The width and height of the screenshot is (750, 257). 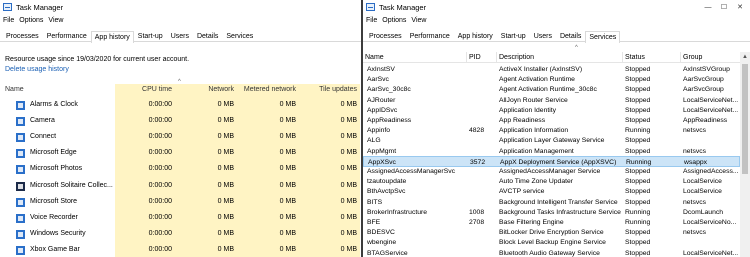 I want to click on sort-arrow-icon: ^, so click(x=576, y=48).